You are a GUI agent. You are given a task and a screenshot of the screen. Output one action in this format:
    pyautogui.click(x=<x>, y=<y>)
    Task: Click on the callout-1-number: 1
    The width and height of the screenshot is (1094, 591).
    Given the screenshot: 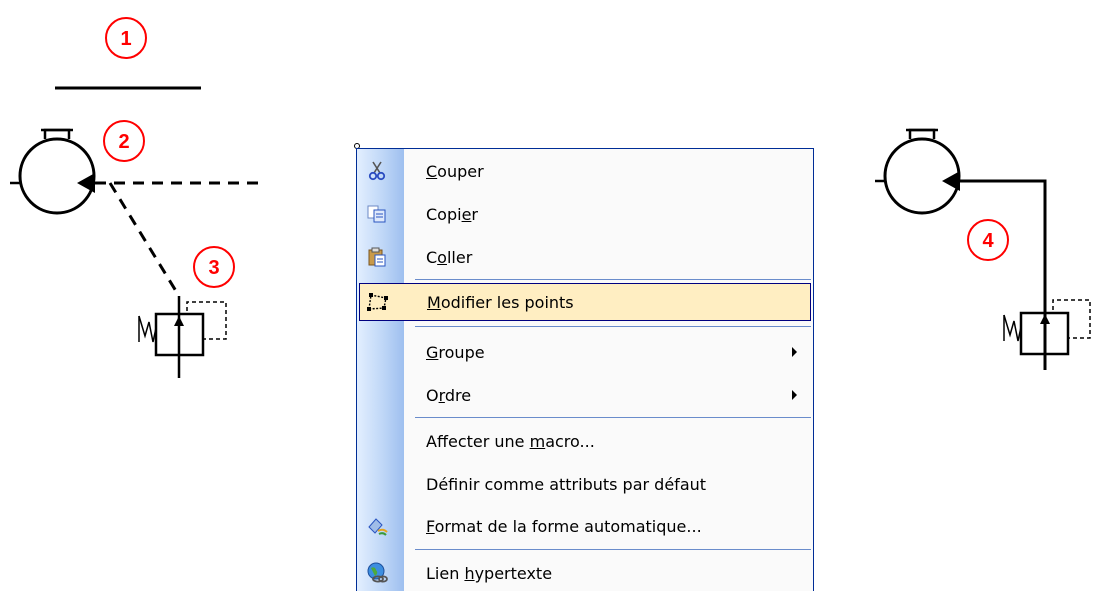 What is the action you would take?
    pyautogui.click(x=125, y=39)
    